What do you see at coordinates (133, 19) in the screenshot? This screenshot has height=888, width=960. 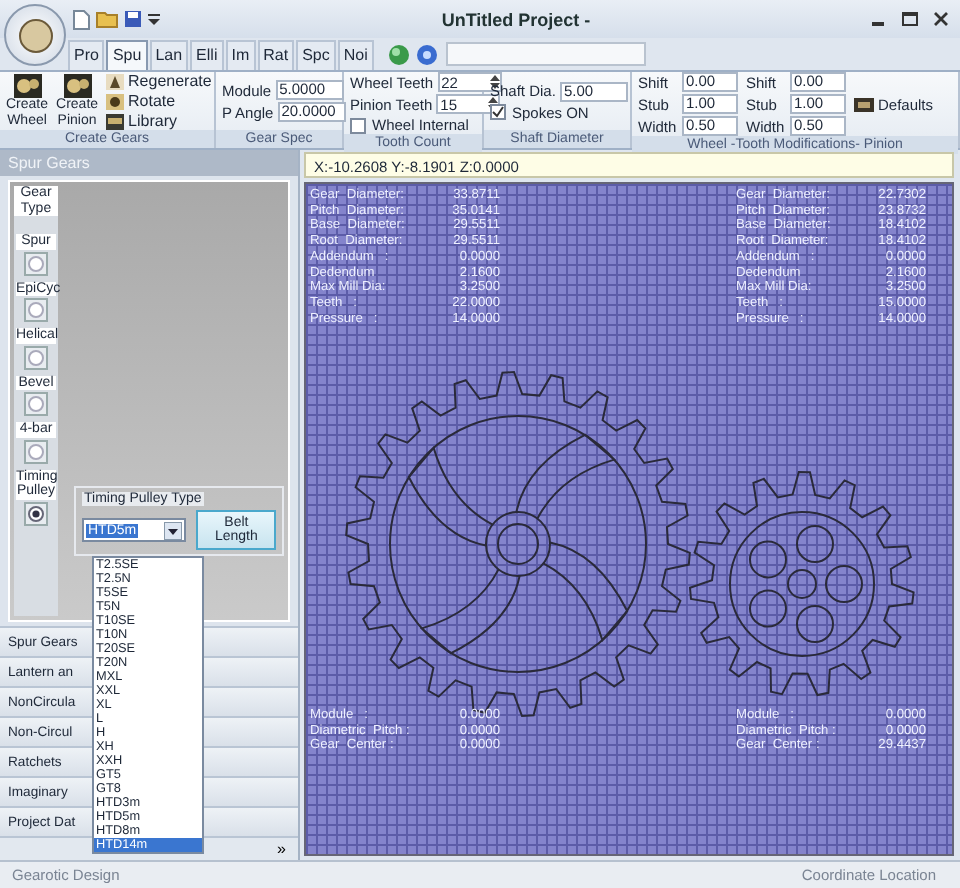 I see `save-icon` at bounding box center [133, 19].